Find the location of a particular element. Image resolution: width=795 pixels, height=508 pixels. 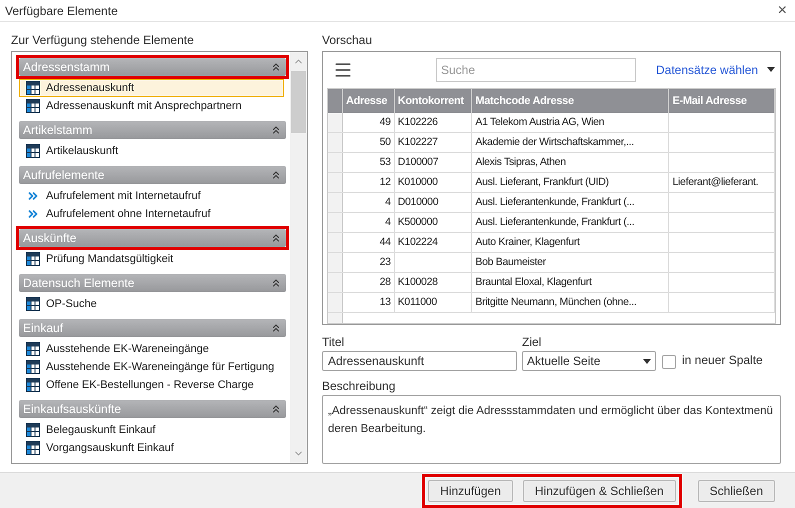

field-label: Ziel is located at coordinates (532, 342).